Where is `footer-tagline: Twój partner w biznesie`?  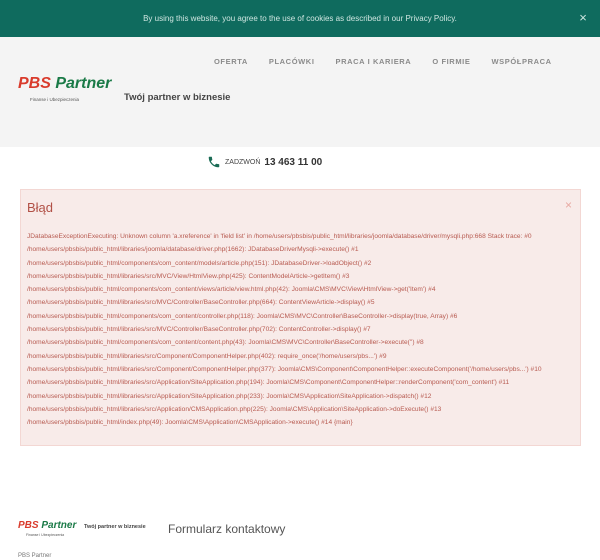
footer-tagline: Twój partner w biznesie is located at coordinates (115, 527).